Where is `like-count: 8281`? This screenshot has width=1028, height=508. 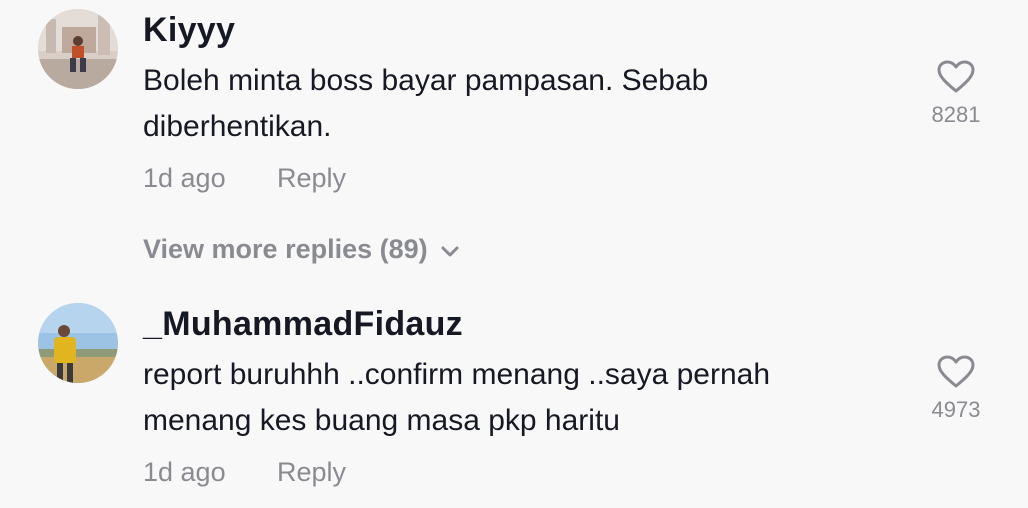 like-count: 8281 is located at coordinates (956, 114).